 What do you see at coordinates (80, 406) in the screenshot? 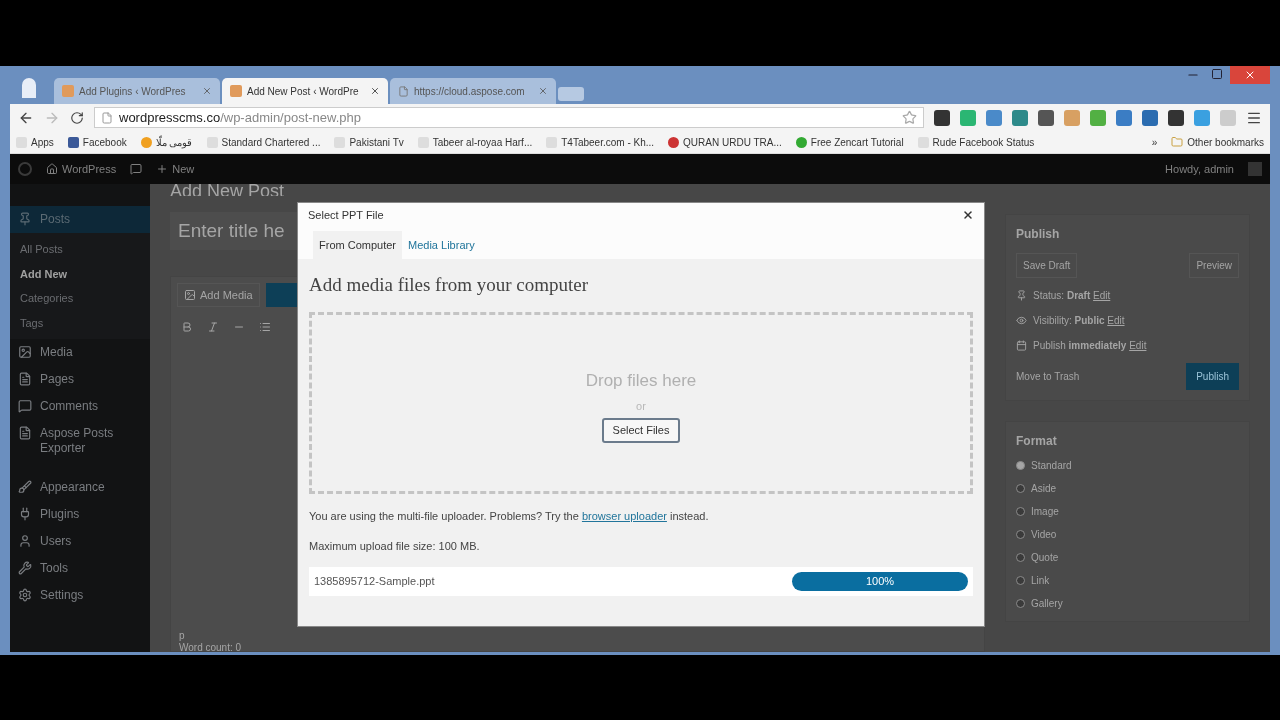
I see `sidebar-item: Comments` at bounding box center [80, 406].